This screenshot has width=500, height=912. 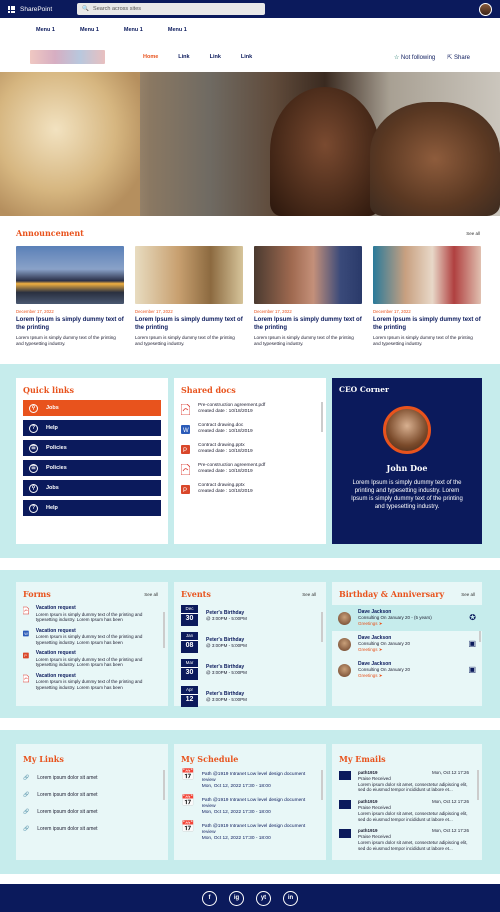 What do you see at coordinates (322, 627) in the screenshot?
I see `events-scrollbar` at bounding box center [322, 627].